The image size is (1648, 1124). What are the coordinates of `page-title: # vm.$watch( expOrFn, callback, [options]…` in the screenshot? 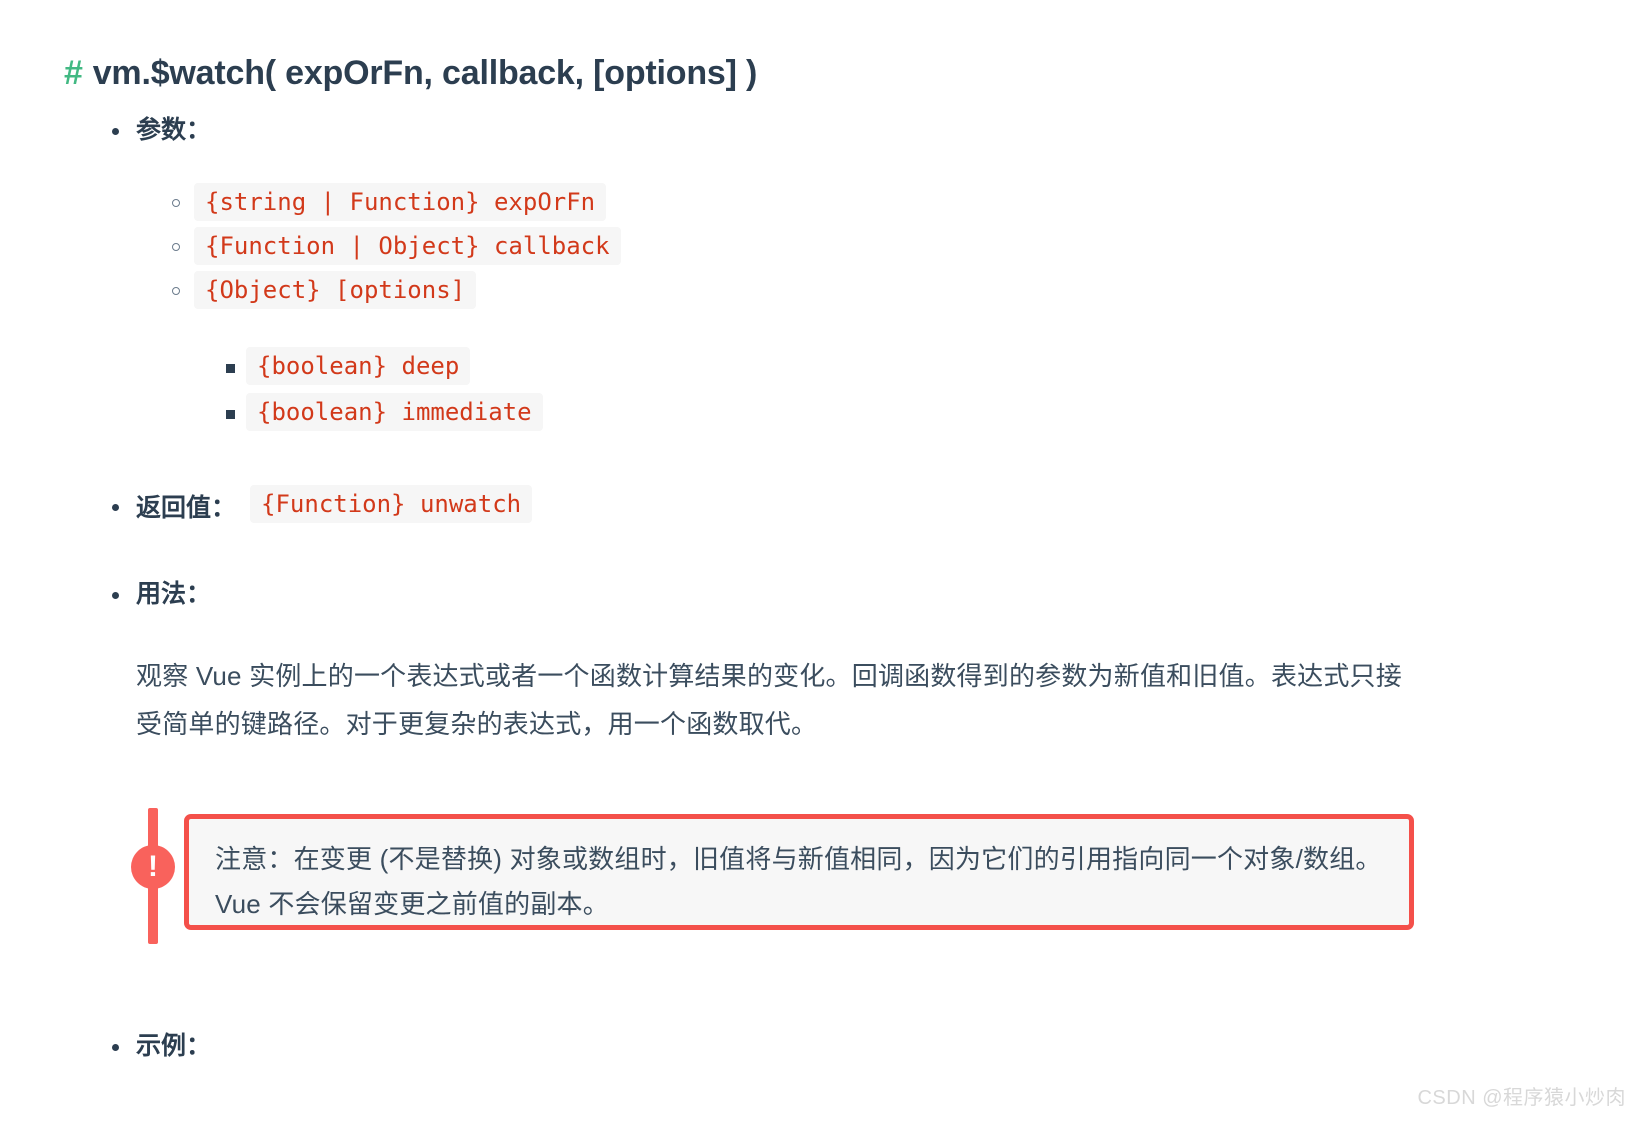 It's located at (410, 74).